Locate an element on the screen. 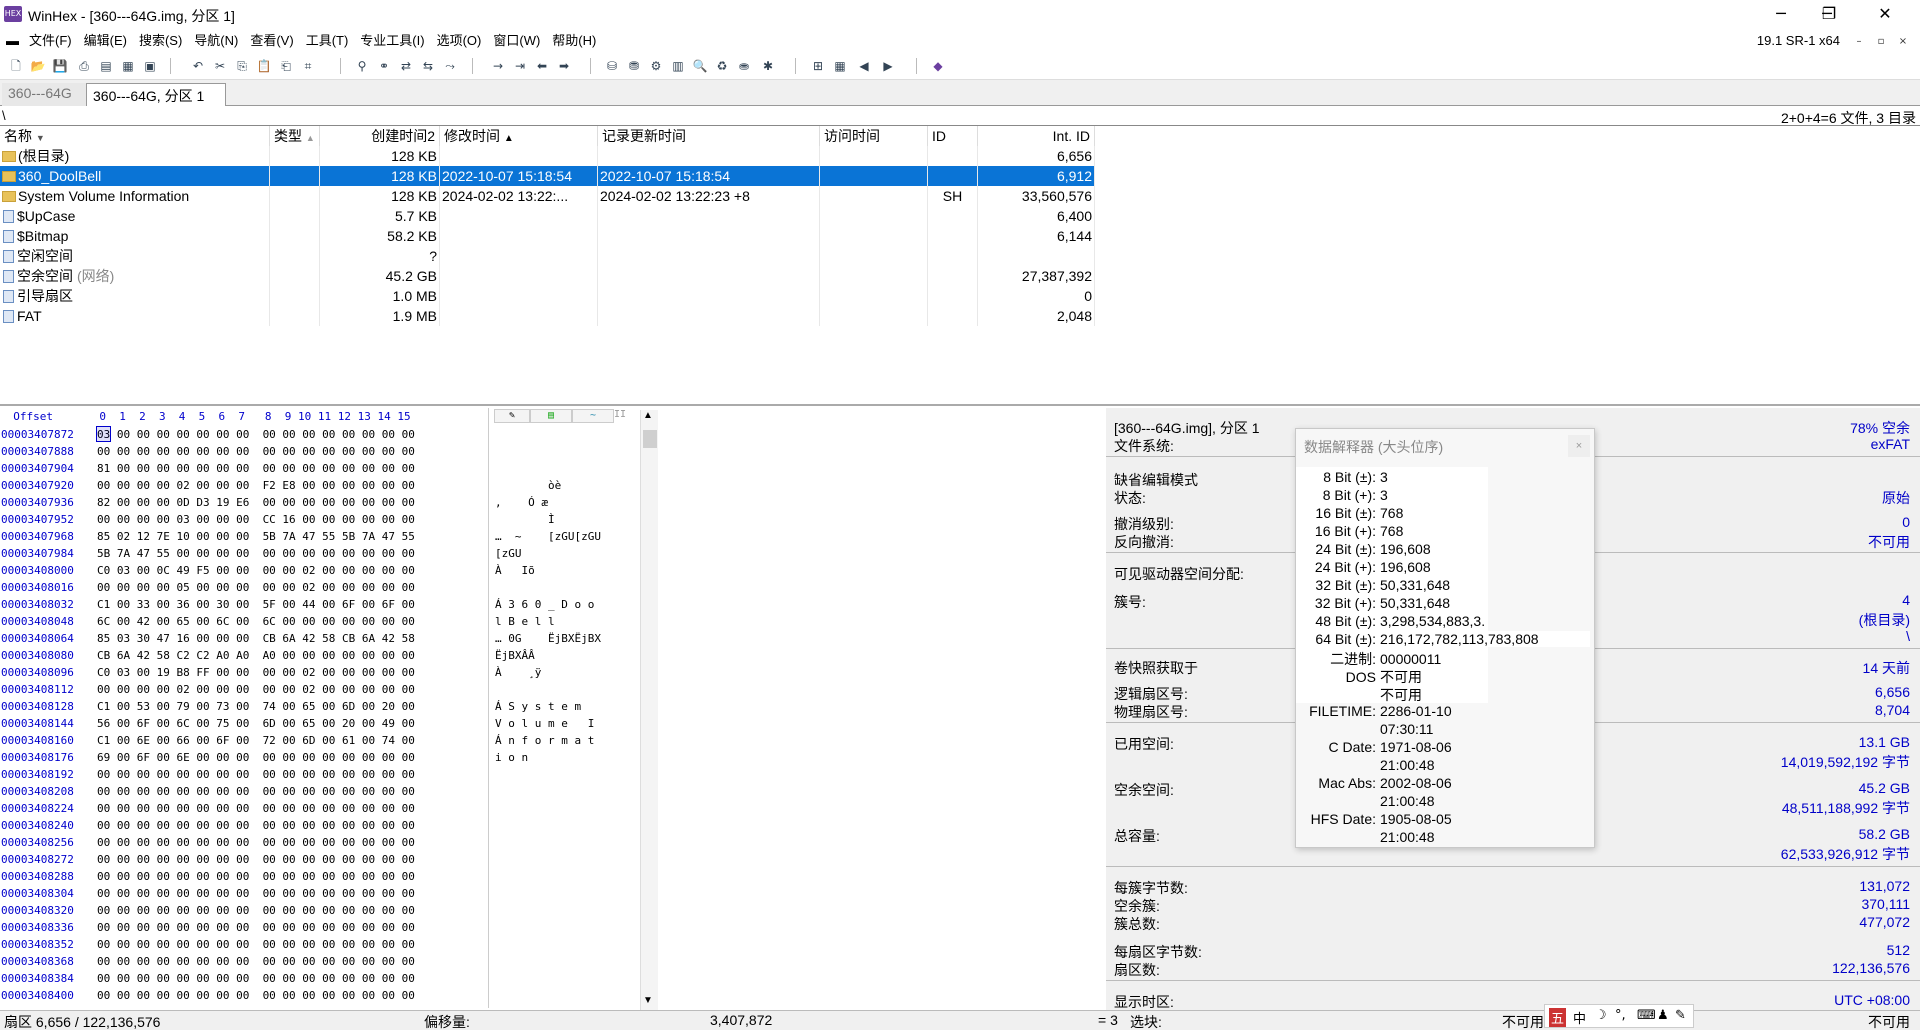 The image size is (1920, 1030). interpreter-value: 3 is located at coordinates (1384, 495).